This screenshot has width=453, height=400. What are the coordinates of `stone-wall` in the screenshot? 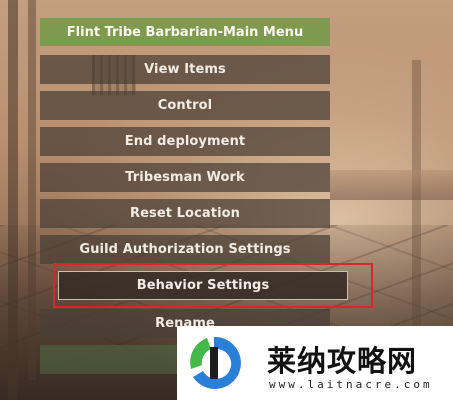 It's located at (391, 185).